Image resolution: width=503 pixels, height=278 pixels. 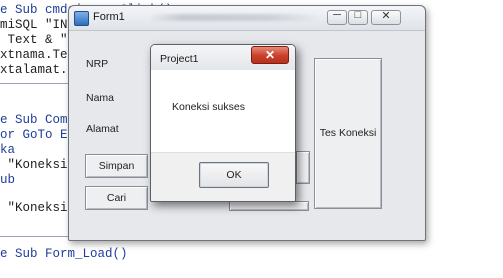 What do you see at coordinates (223, 57) in the screenshot?
I see `dialog-titlebar: Project1 ✕` at bounding box center [223, 57].